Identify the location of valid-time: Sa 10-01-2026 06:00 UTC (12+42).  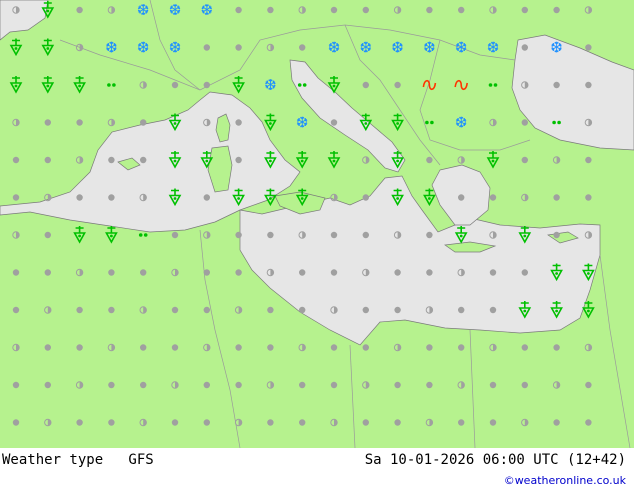
(495, 460).